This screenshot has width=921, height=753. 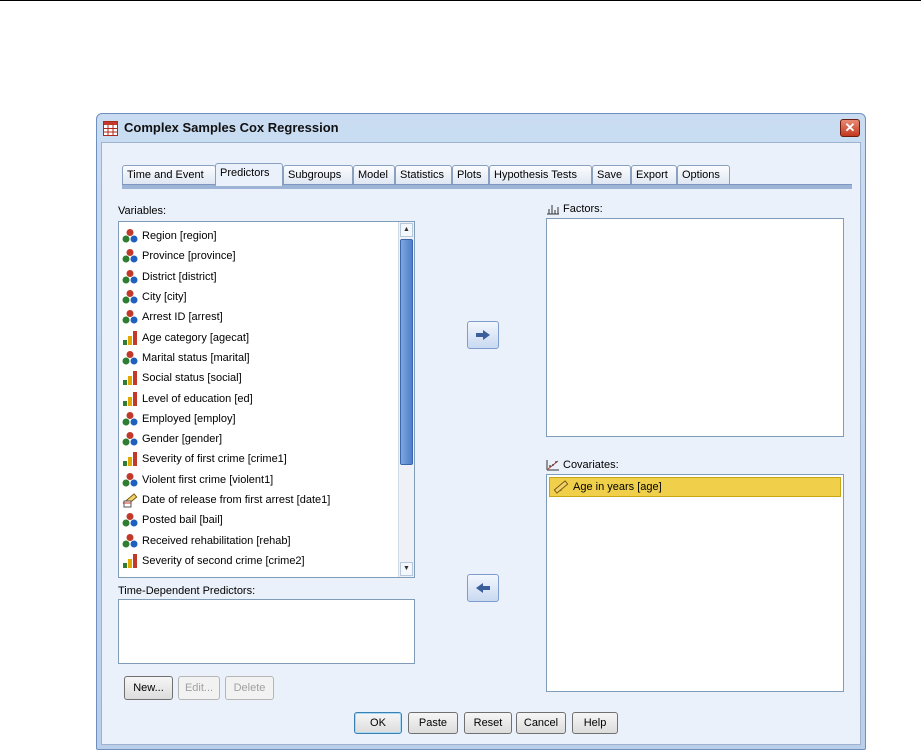 What do you see at coordinates (208, 479) in the screenshot?
I see `variable-label: Violent first crime [violent1]` at bounding box center [208, 479].